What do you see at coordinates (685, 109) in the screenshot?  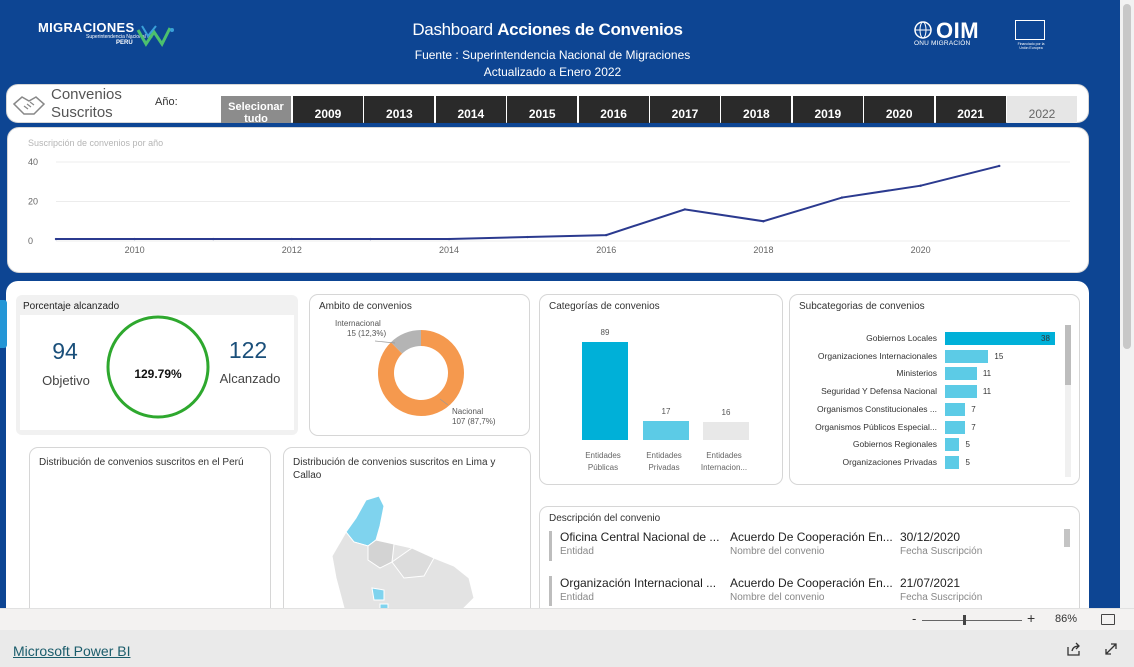 I see `year-button-2017: 2017` at bounding box center [685, 109].